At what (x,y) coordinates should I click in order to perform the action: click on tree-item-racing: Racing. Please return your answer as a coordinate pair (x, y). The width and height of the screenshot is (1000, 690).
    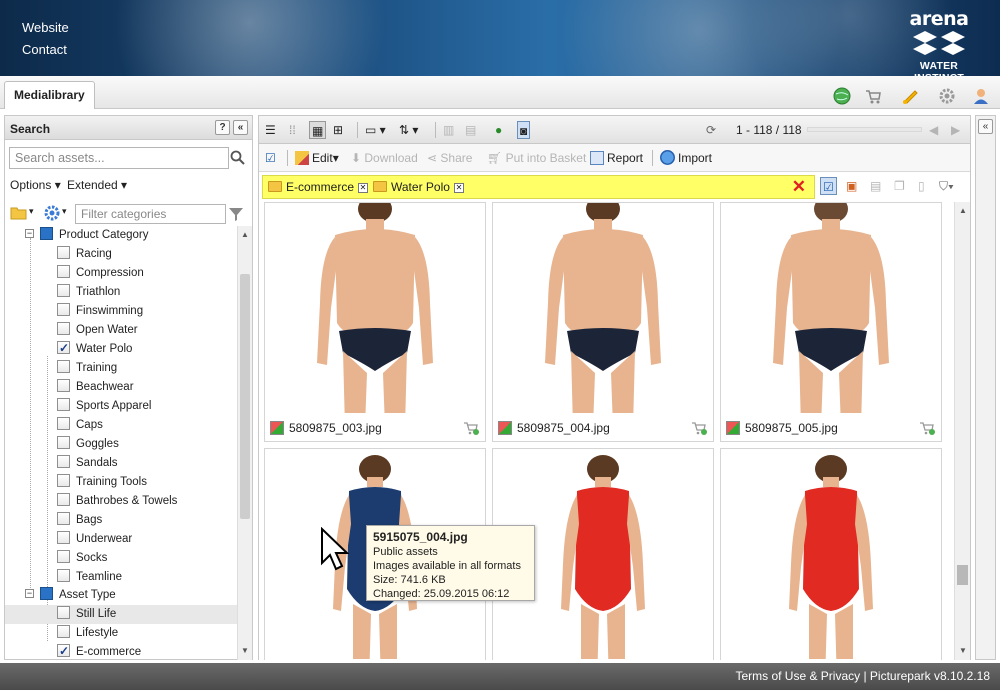
    Looking at the image, I should click on (84, 254).